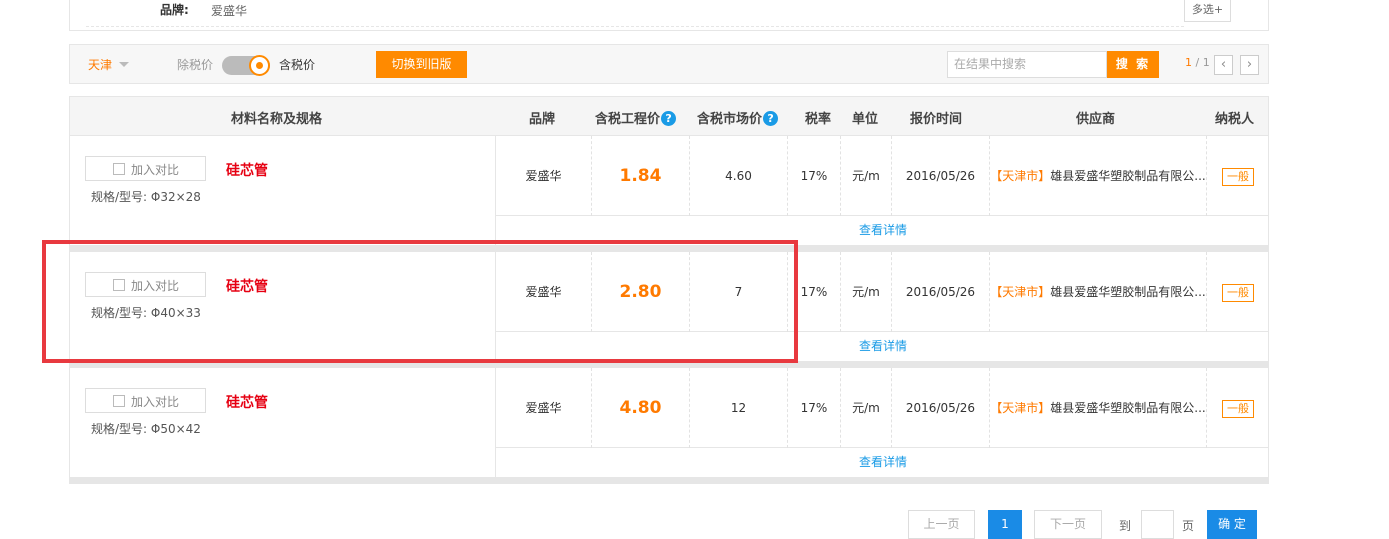 This screenshot has height=539, width=1389. I want to click on city-selector: 天津, so click(100, 64).